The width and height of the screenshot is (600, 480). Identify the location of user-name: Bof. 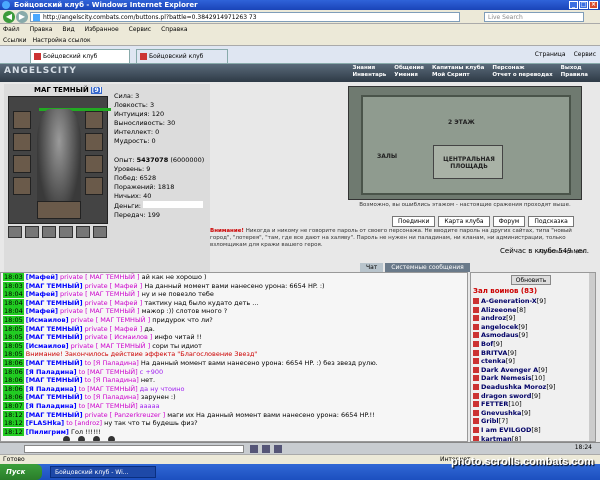
(487, 344).